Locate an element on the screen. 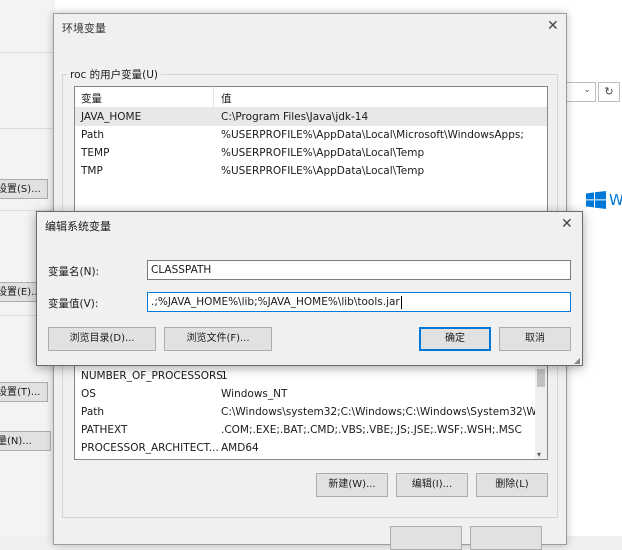  list-header: 变量 值 is located at coordinates (311, 97).